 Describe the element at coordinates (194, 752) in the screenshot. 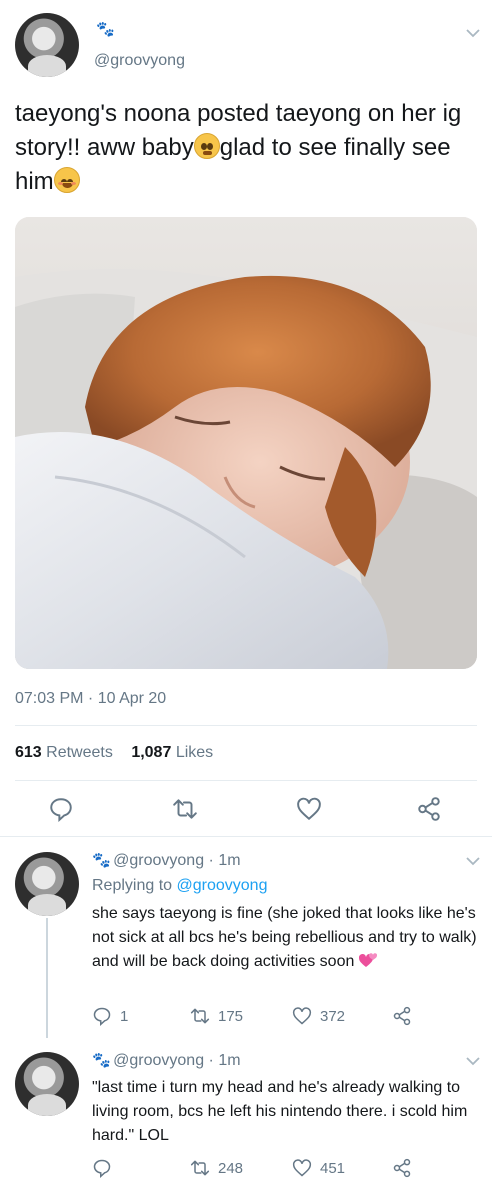

I see `likes-label: Likes` at that location.